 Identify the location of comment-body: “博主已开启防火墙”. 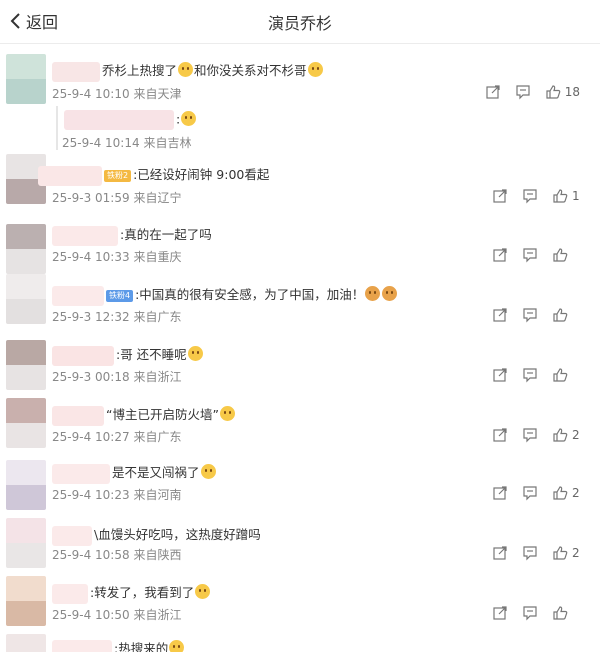
(162, 414).